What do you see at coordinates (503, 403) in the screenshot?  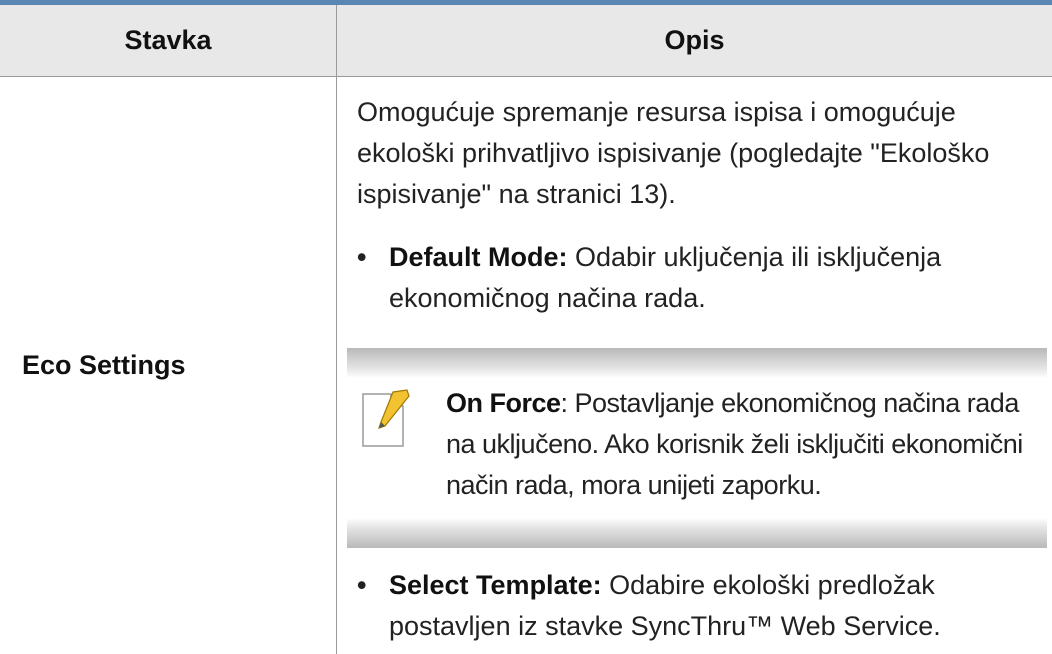 I see `note-term: On Force` at bounding box center [503, 403].